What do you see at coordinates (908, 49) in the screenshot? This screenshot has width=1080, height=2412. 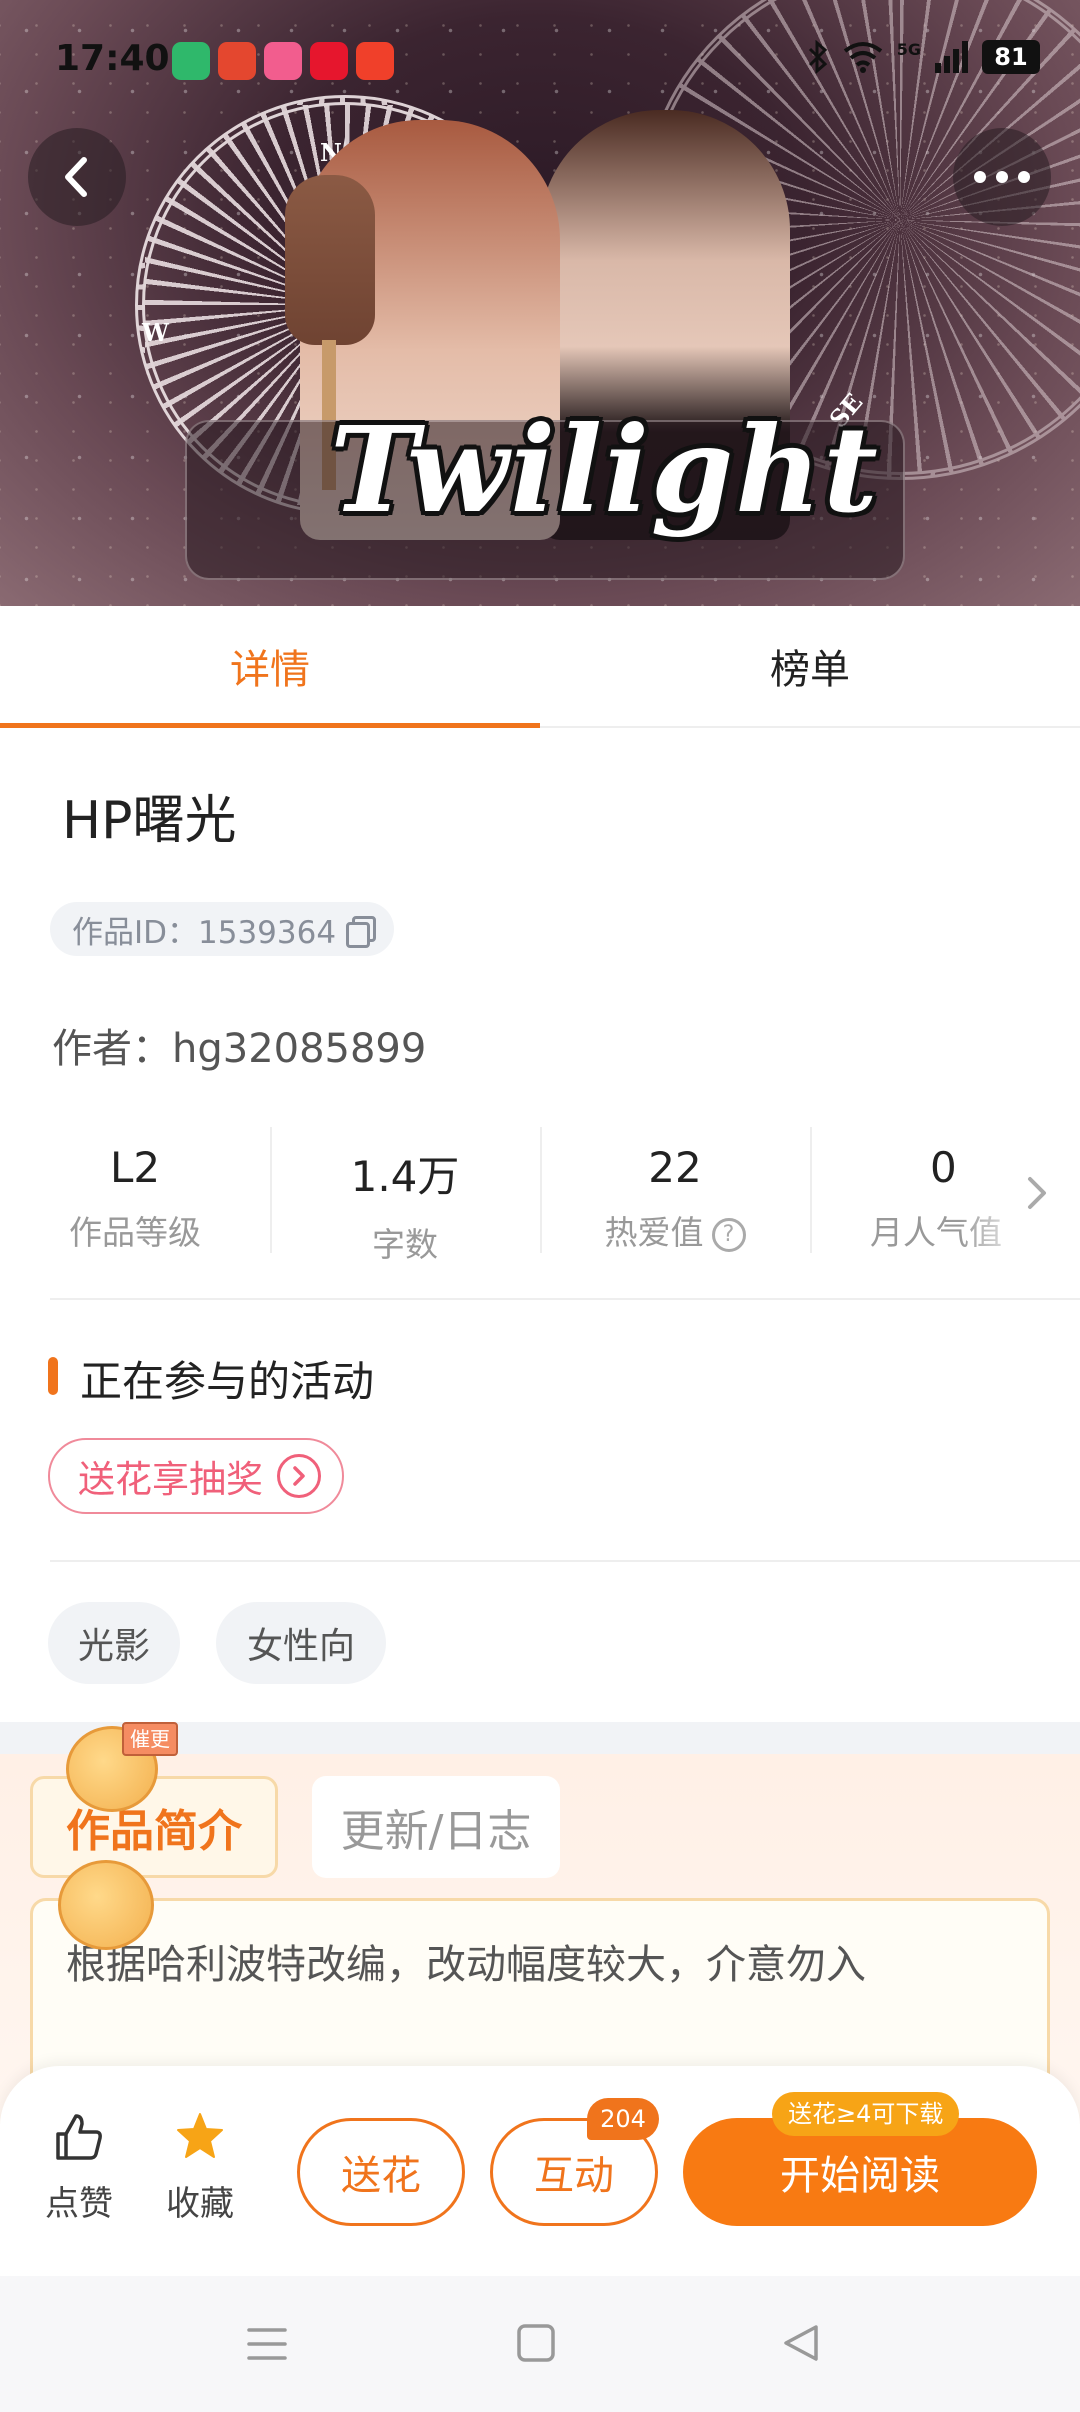 I see `network-type: 5G` at bounding box center [908, 49].